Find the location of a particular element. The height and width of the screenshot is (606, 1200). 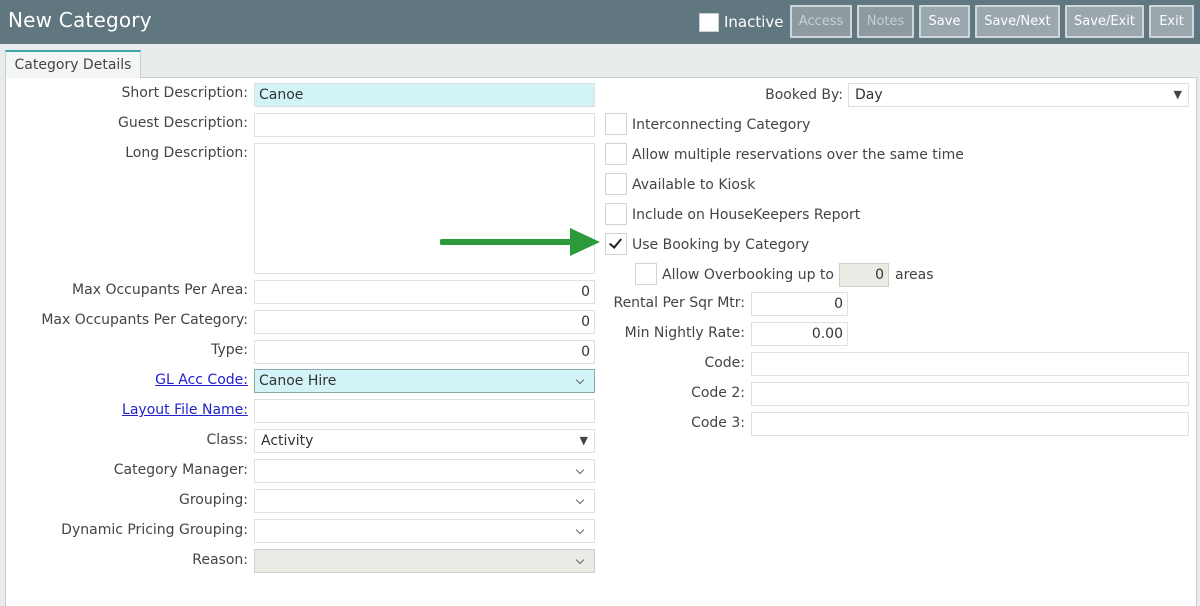

gl-acc-code-link: GL Acc Code: is located at coordinates (201, 380).